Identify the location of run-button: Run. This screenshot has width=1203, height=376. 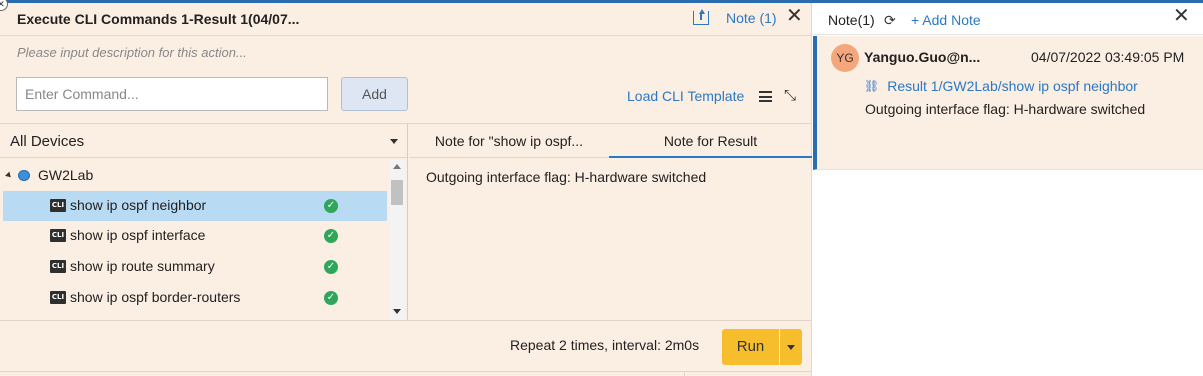
(750, 347).